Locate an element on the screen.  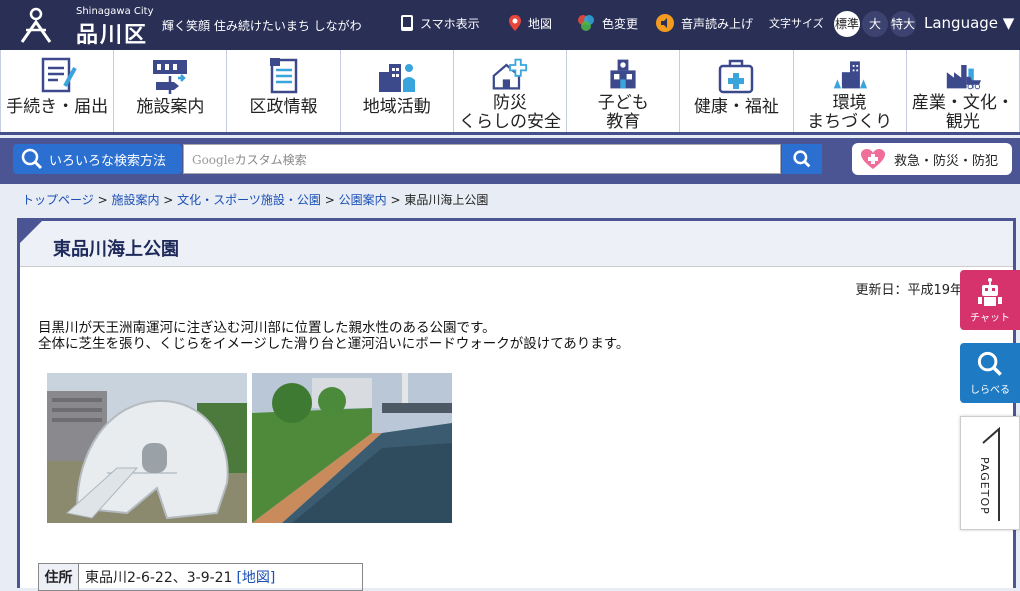
nav-procedures: 手続き・届出 is located at coordinates (57, 91).